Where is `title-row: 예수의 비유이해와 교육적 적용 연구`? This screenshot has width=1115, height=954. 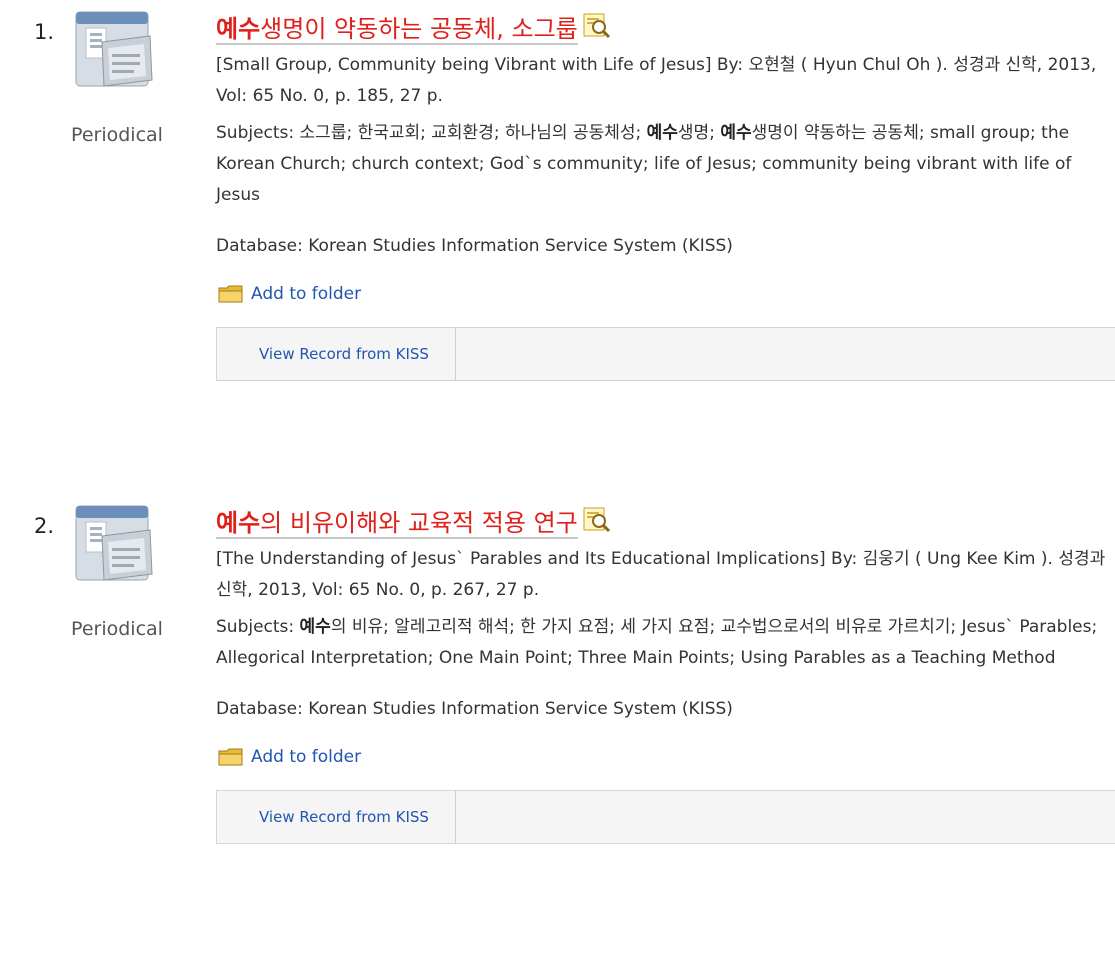
title-row: 예수의 비유이해와 교육적 적용 연구 is located at coordinates (665, 520).